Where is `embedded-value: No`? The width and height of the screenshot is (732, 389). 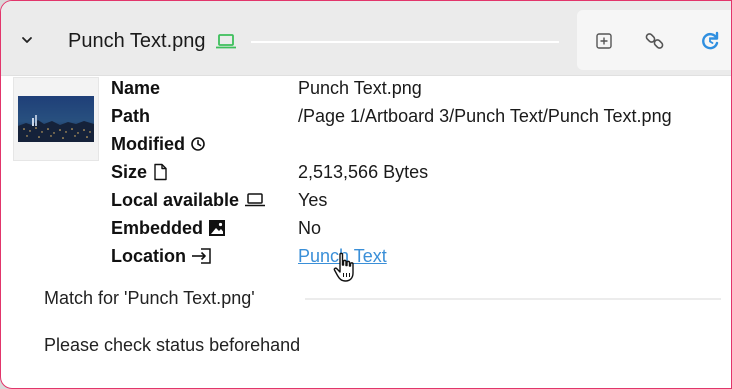 embedded-value: No is located at coordinates (310, 227).